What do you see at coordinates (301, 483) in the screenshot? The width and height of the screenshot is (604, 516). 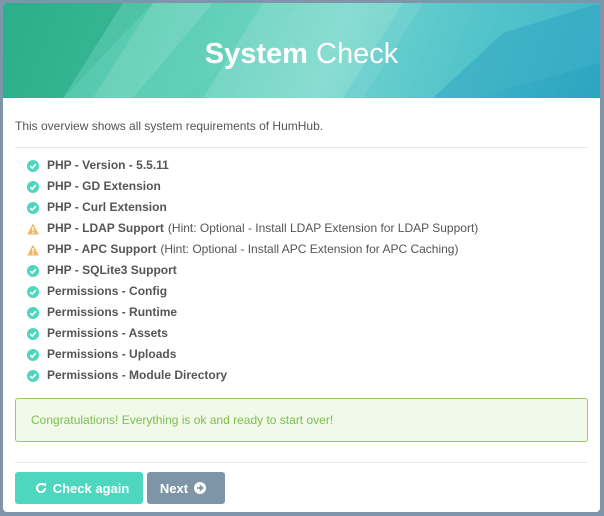 I see `button-row: Check again Next` at bounding box center [301, 483].